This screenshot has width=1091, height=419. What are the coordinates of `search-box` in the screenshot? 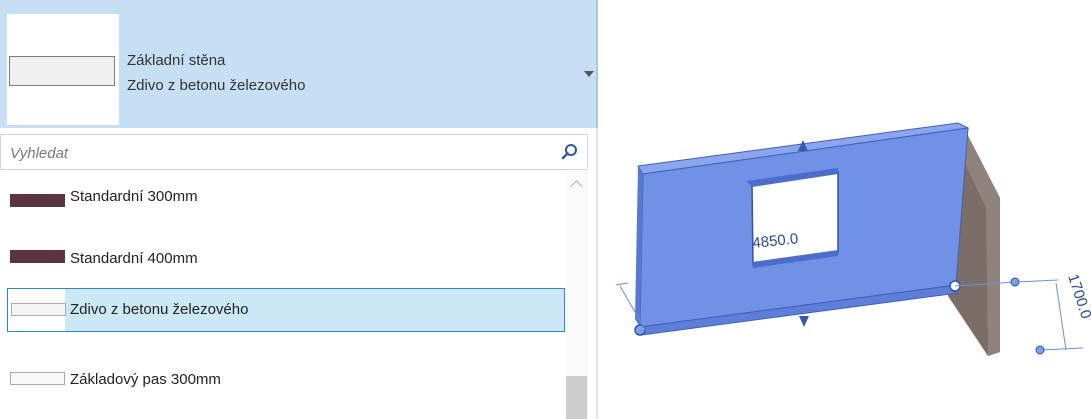 It's located at (294, 152).